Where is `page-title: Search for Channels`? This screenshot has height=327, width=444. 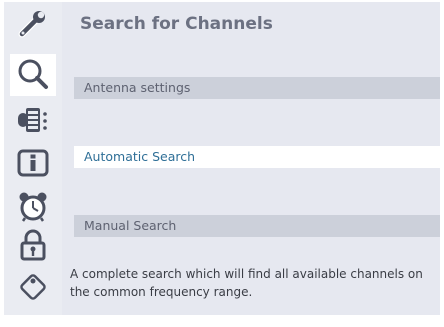
page-title: Search for Channels is located at coordinates (176, 24).